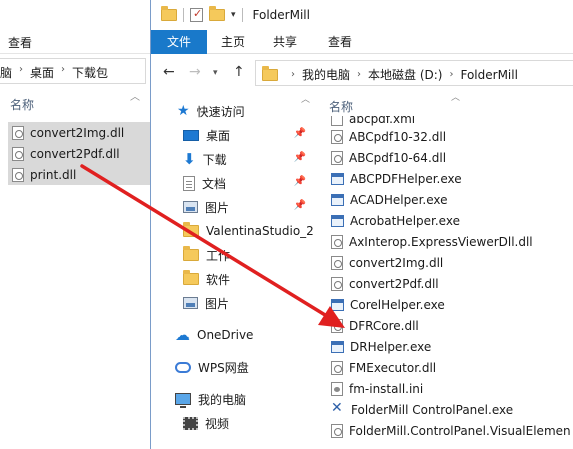 The width and height of the screenshot is (573, 449). I want to click on list-item: DFRCore.dll, so click(452, 325).